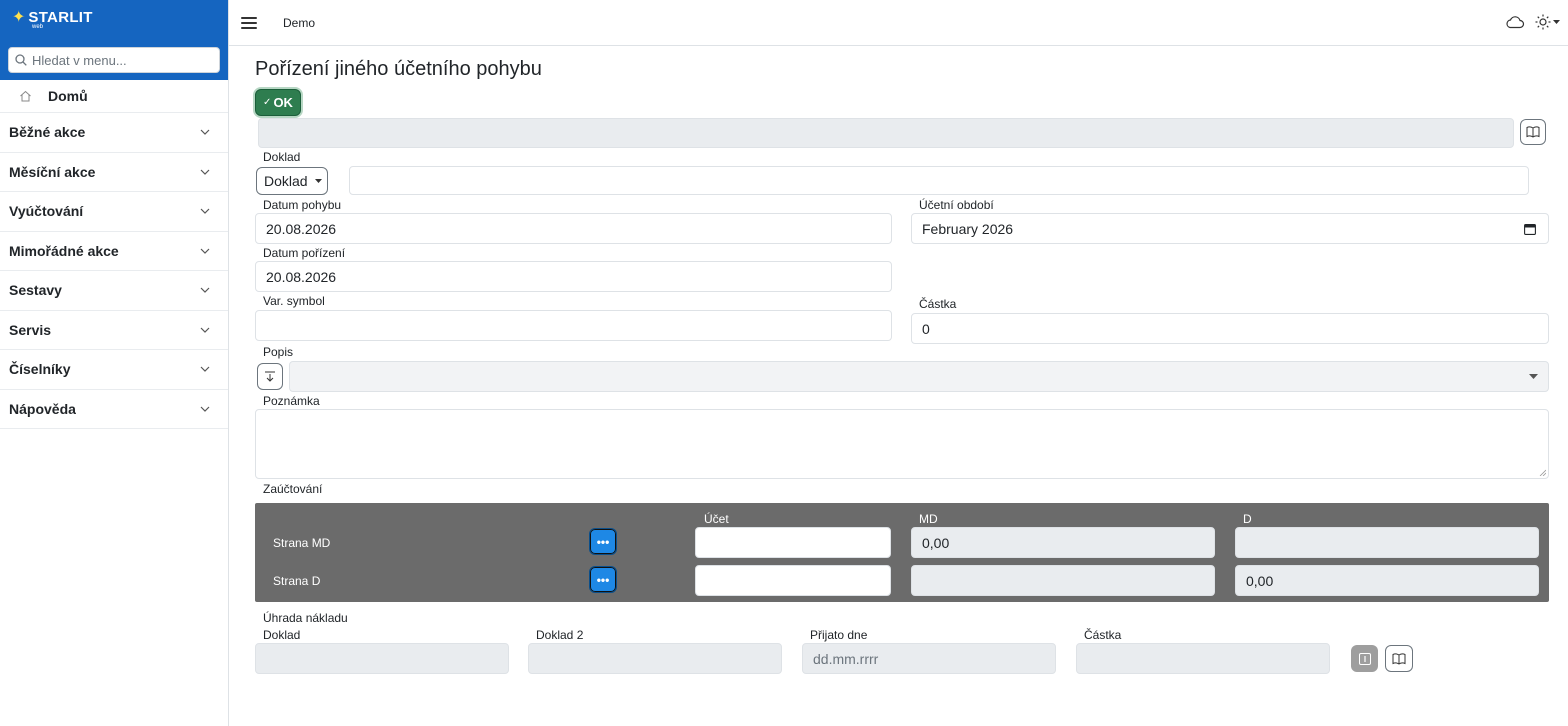 Image resolution: width=1568 pixels, height=726 pixels. What do you see at coordinates (292, 181) in the screenshot?
I see `doklad-dropdown: Doklad` at bounding box center [292, 181].